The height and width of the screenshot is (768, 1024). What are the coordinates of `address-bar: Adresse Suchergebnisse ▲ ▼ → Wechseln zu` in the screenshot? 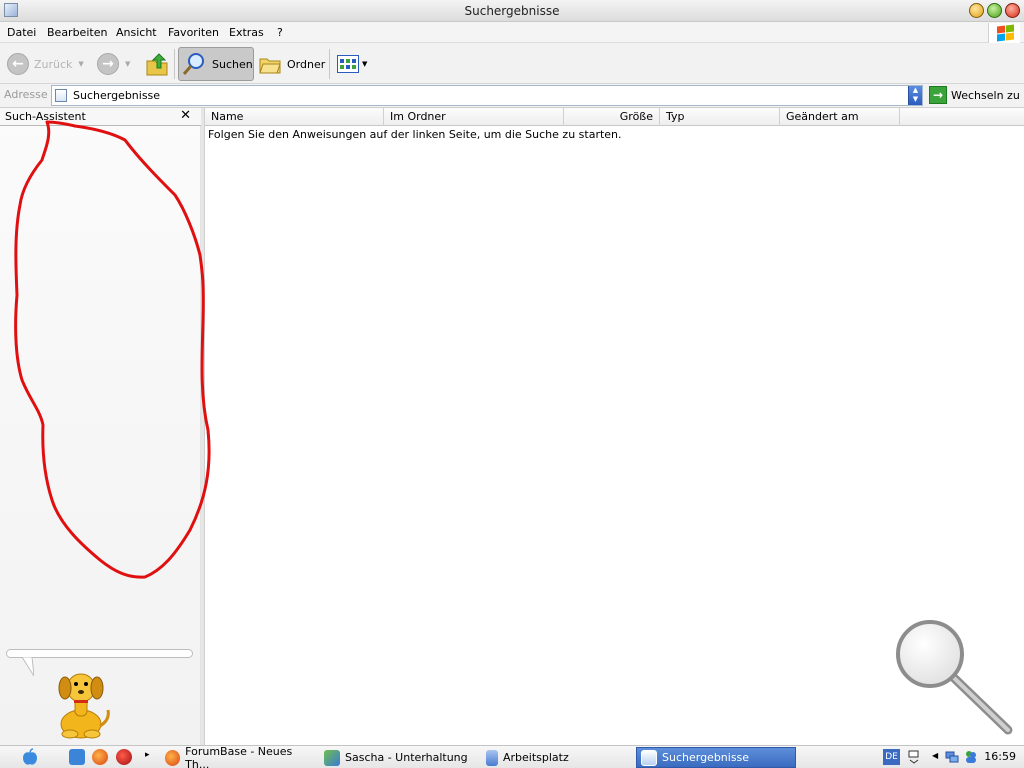 It's located at (512, 96).